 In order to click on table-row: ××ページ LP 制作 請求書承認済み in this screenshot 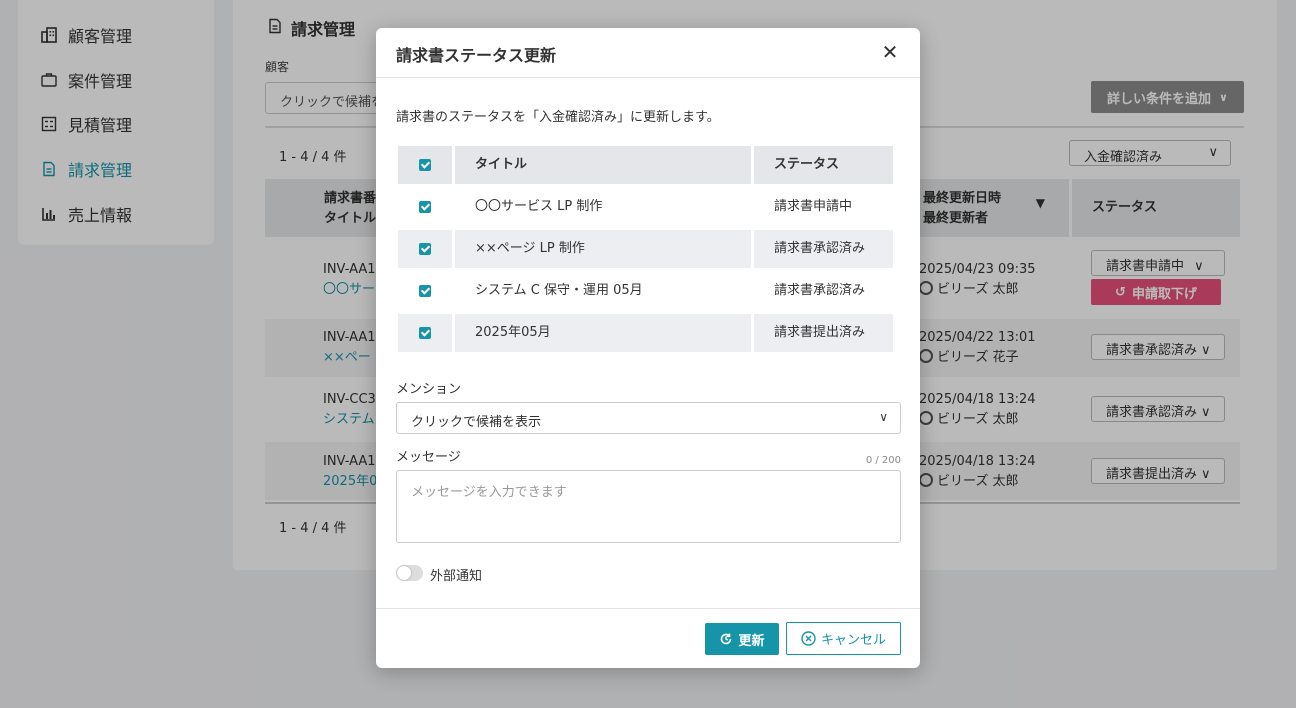, I will do `click(646, 249)`.